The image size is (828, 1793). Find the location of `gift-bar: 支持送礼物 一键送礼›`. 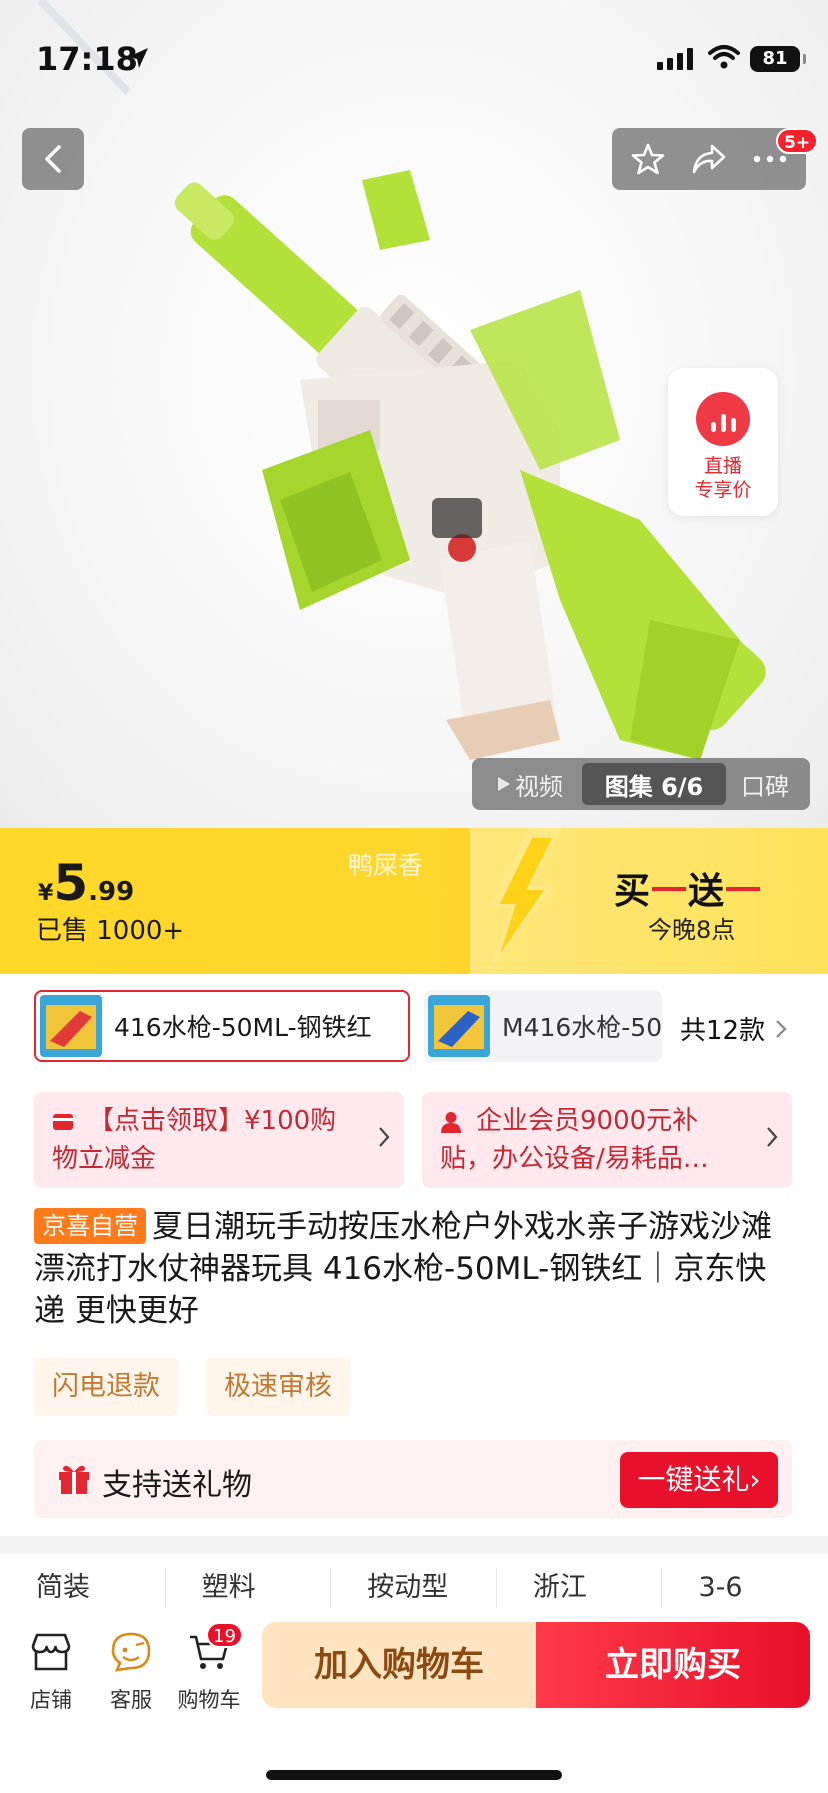

gift-bar: 支持送礼物 一键送礼› is located at coordinates (413, 1479).